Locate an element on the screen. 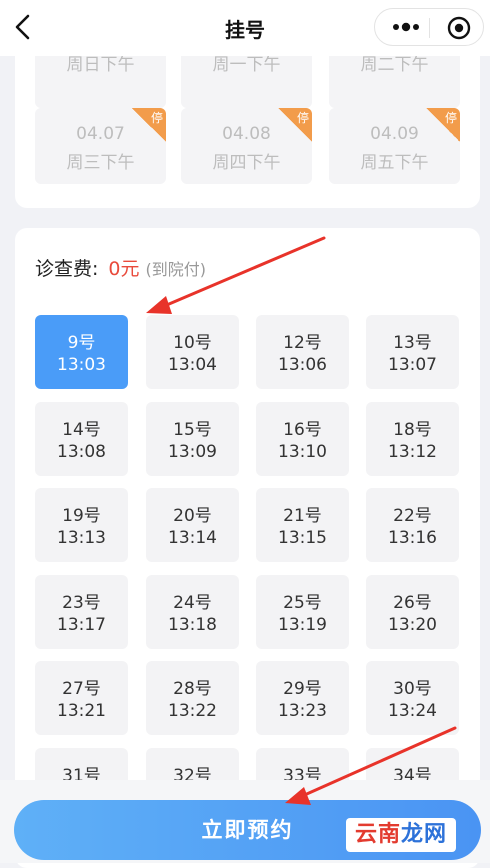  slot-time: 13:04 is located at coordinates (192, 365).